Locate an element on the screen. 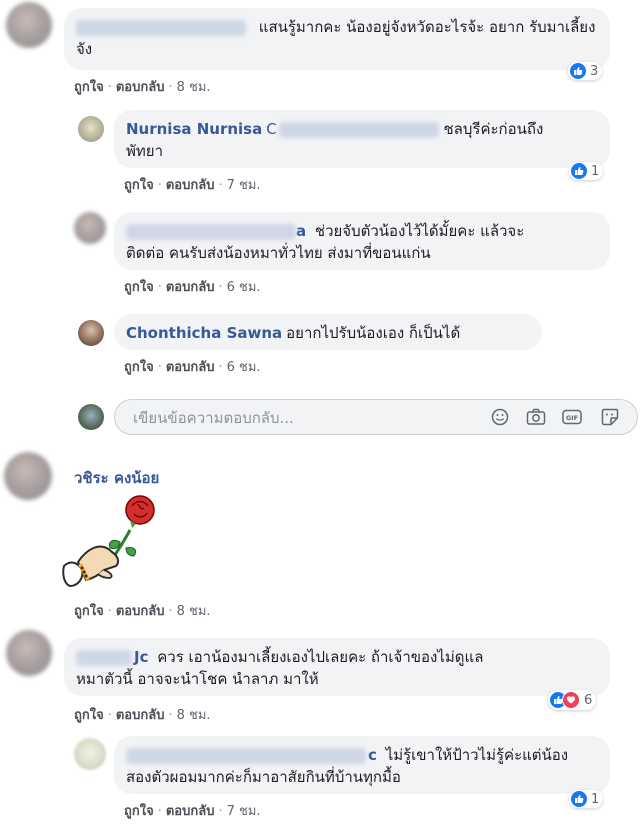 The height and width of the screenshot is (824, 640). sticker-icon is located at coordinates (610, 417).